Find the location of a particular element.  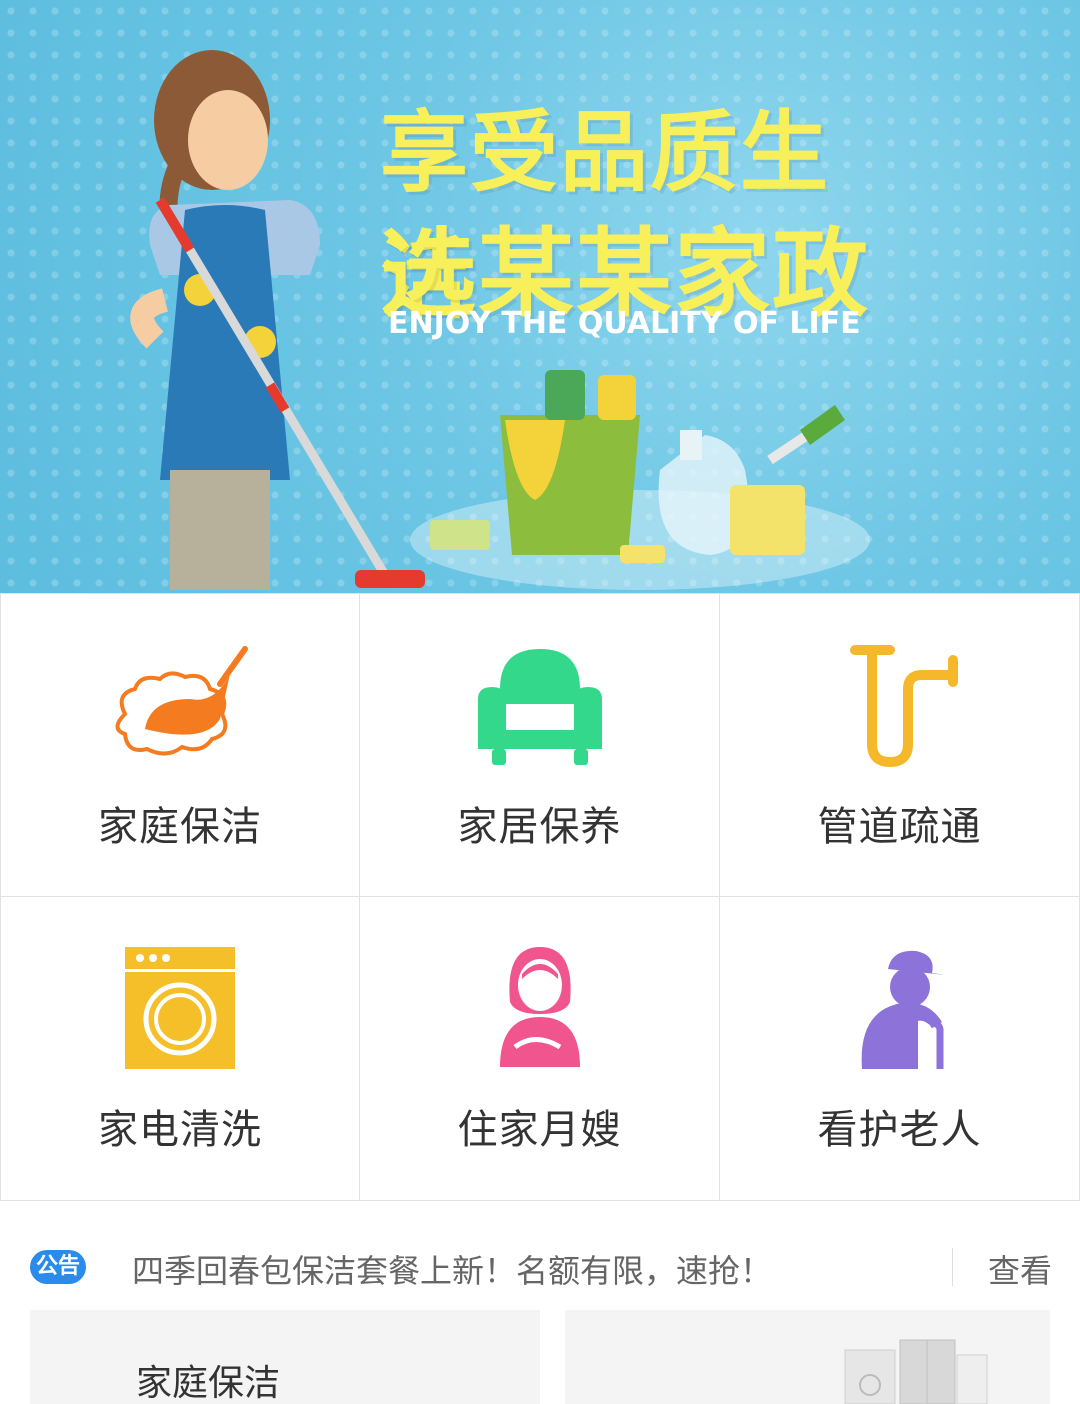

announcement-text: 四季回春包保洁套餐上新！名额有限，速抢！ is located at coordinates (452, 1269).